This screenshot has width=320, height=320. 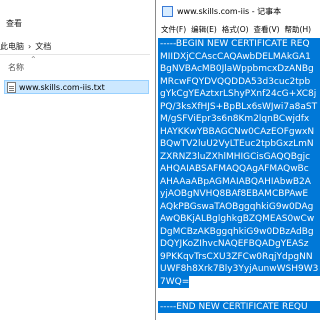 I want to click on file-name: www.skills.com-iis.txt, so click(x=62, y=87).